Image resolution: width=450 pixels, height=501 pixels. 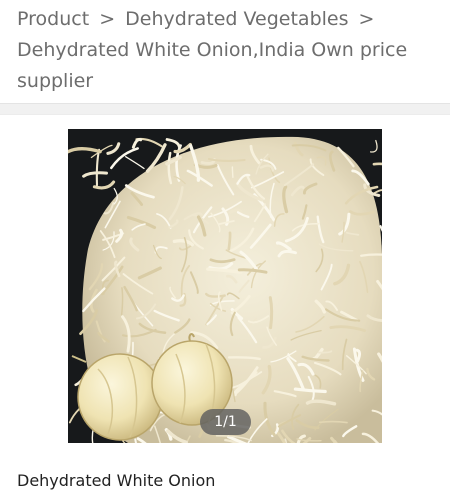 I want to click on breadcrumb-item-product: Product, so click(x=53, y=19).